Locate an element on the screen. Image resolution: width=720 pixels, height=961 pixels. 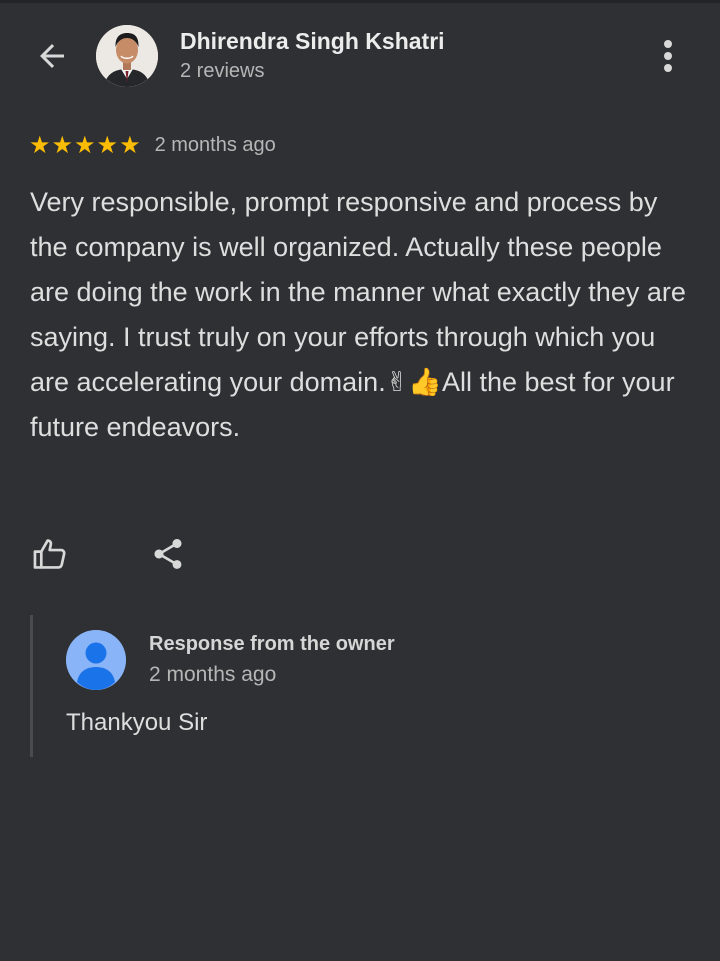
share-icon is located at coordinates (168, 554).